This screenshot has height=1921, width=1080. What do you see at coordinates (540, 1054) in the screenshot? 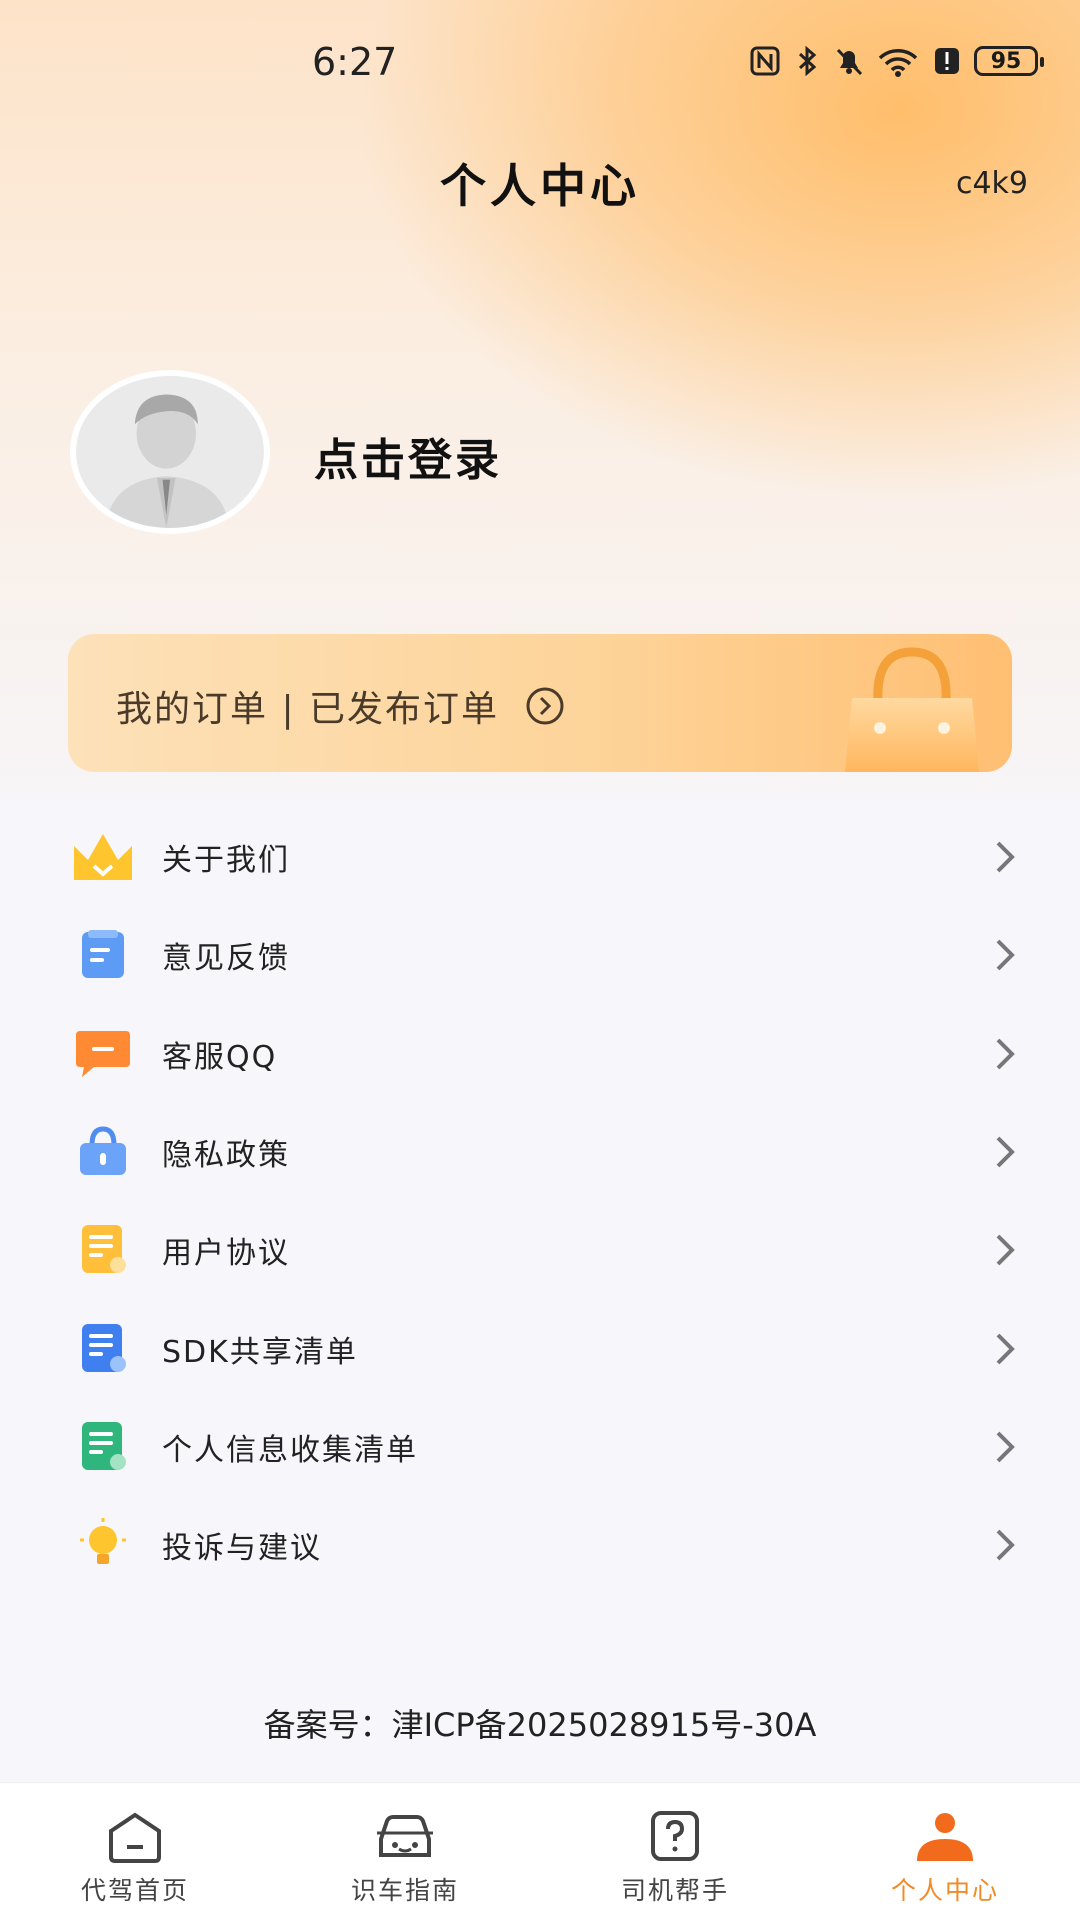
I see `menu-item-qq-service: 客服QQ` at bounding box center [540, 1054].